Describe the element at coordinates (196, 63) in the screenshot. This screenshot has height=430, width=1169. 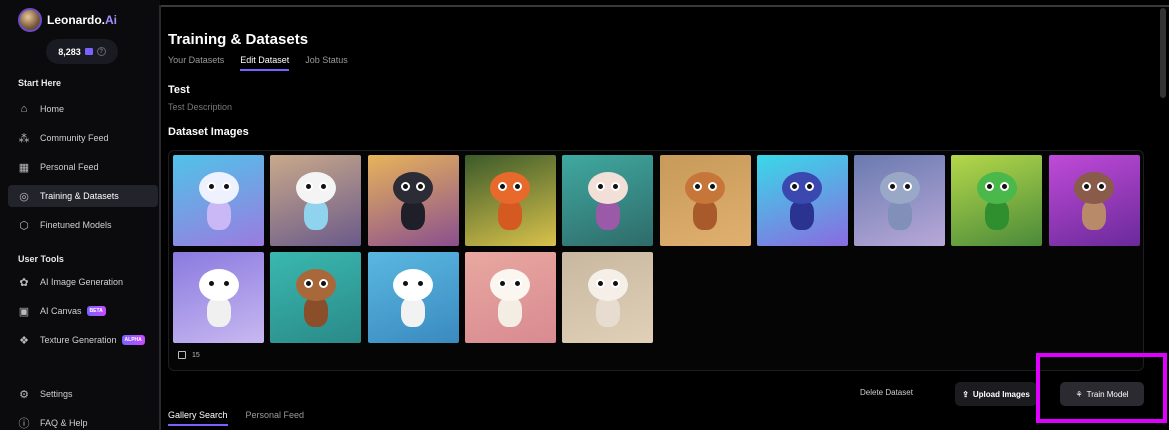
I see `tab-your-datasets: Your Datasets` at that location.